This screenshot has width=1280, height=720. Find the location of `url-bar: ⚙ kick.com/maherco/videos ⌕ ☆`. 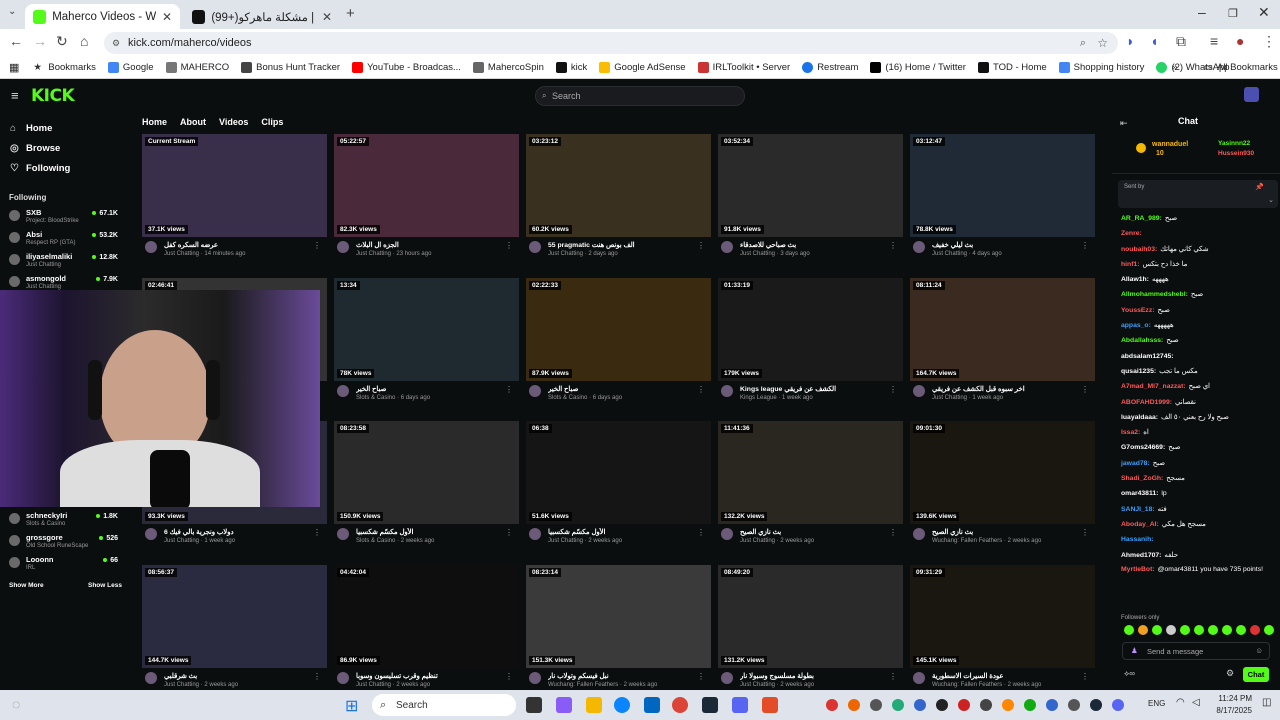

url-bar: ⚙ kick.com/maherco/videos ⌕ ☆ is located at coordinates (611, 43).